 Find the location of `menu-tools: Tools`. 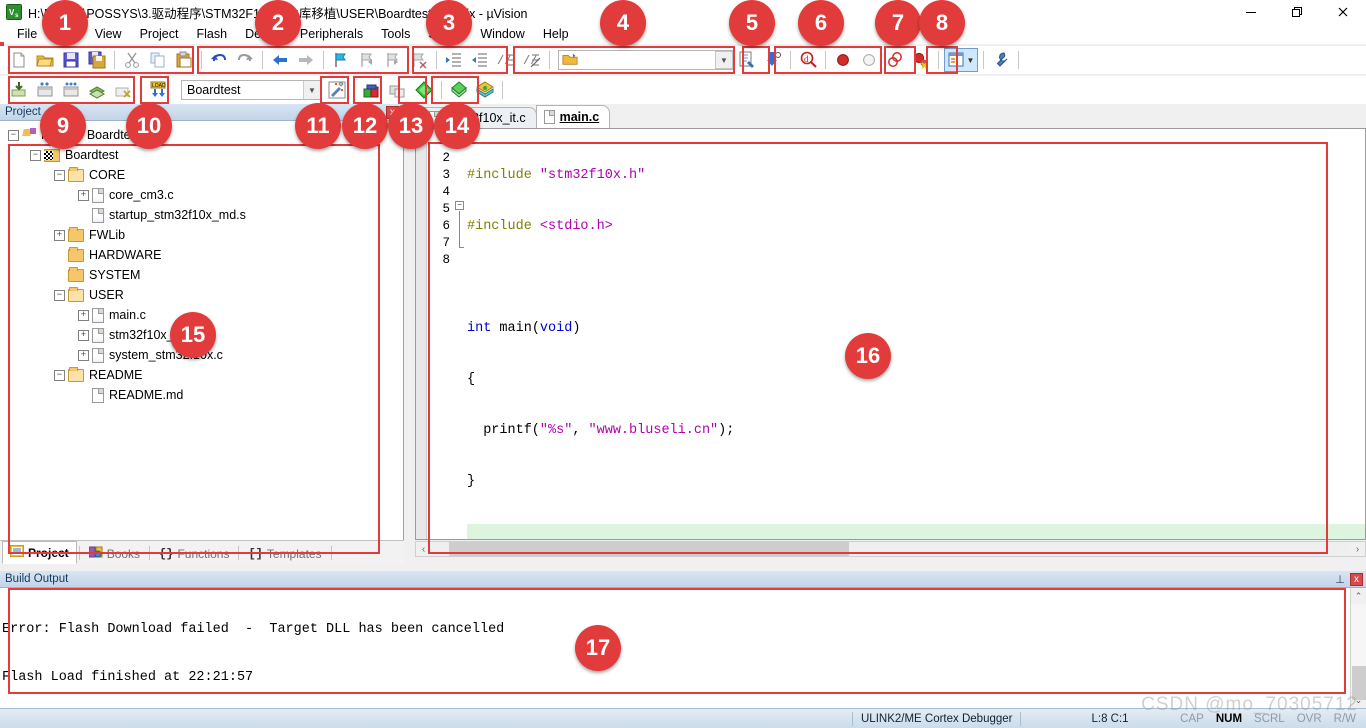

menu-tools: Tools is located at coordinates (395, 34).